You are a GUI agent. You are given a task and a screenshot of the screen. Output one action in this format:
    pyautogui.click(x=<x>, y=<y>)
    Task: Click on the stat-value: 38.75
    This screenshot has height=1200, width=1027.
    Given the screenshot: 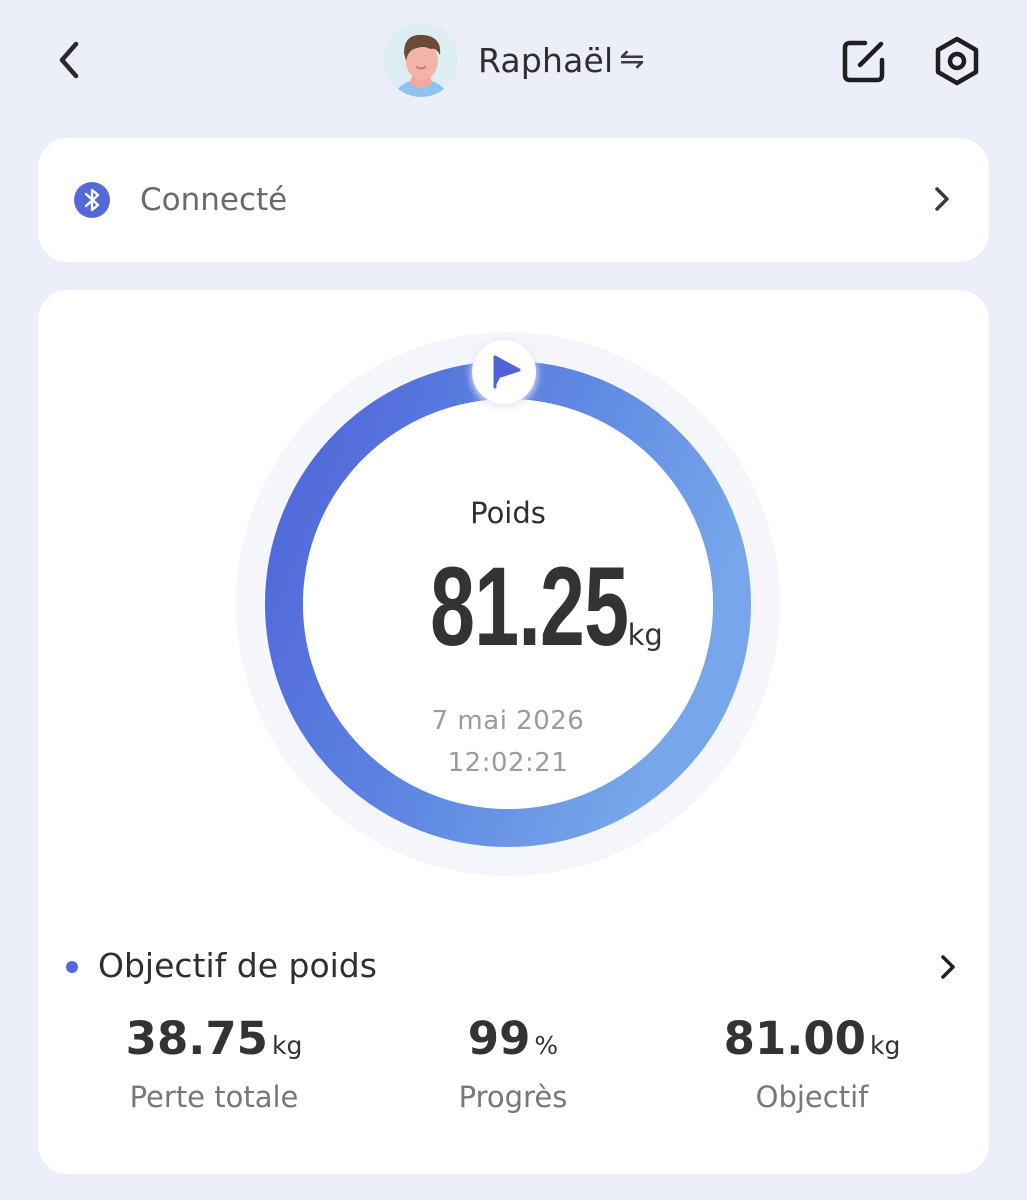 What is the action you would take?
    pyautogui.click(x=196, y=1038)
    